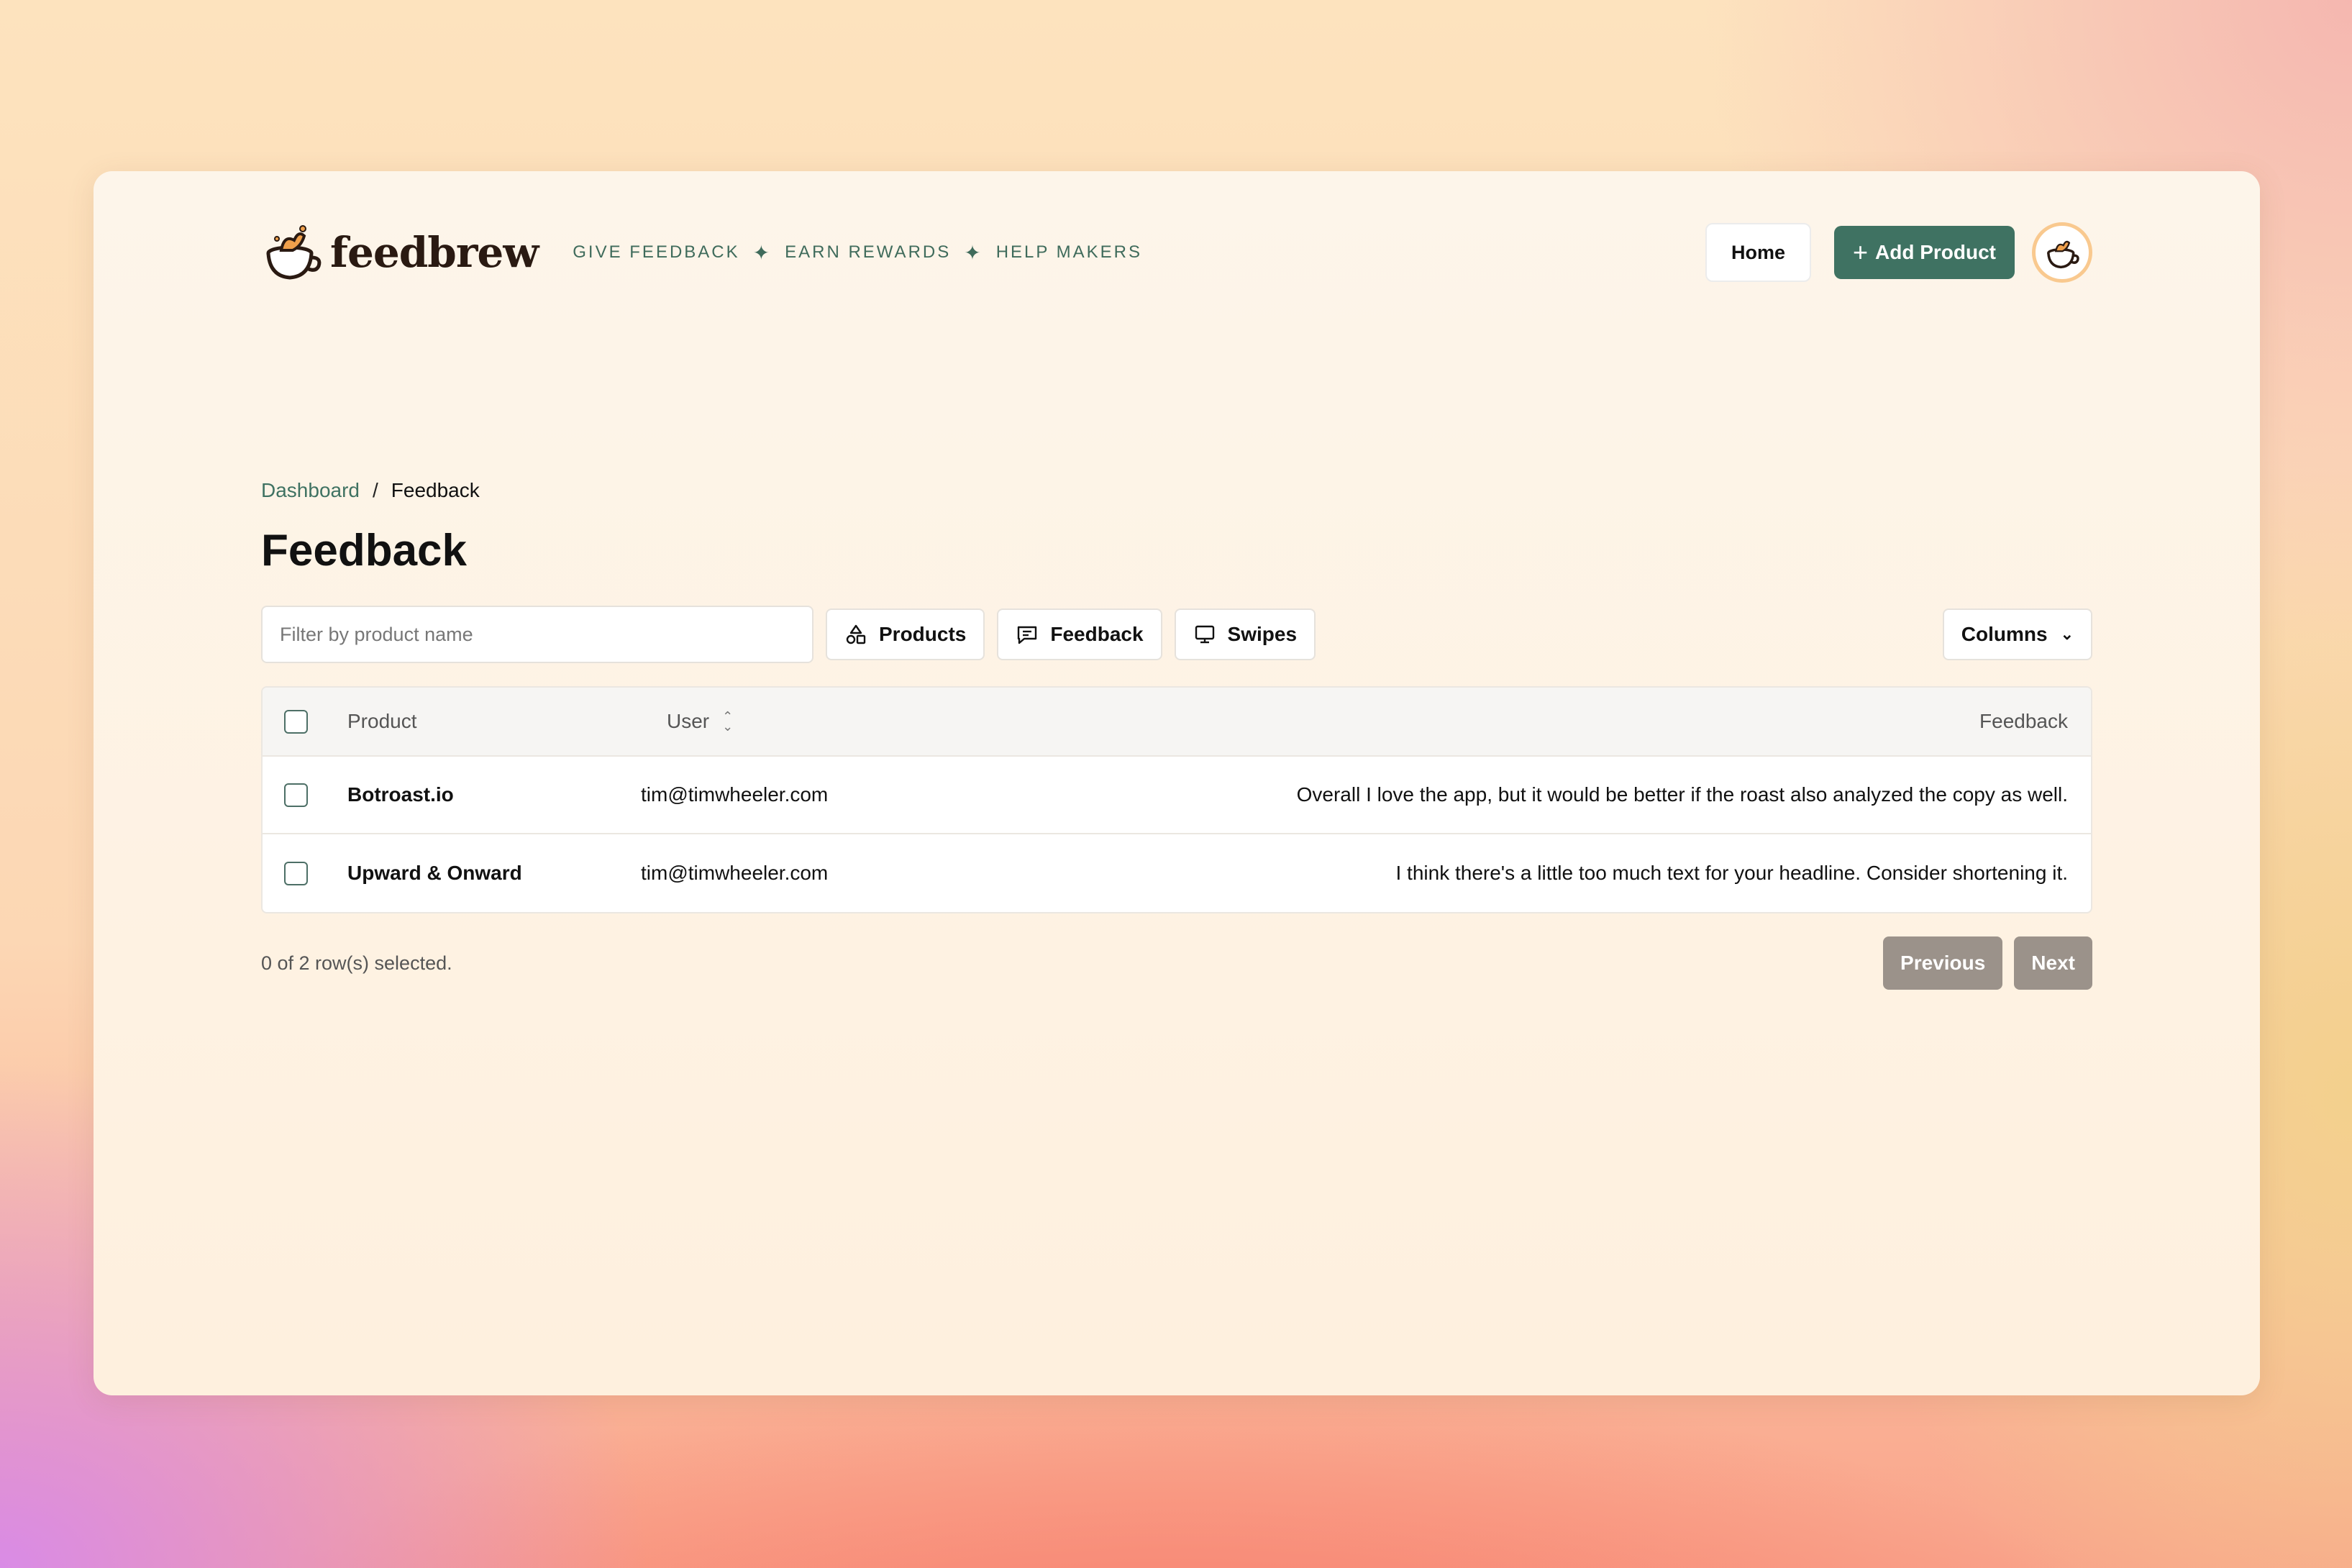  I want to click on toolbar: Products Feedback Swipes Columns, so click(1177, 635).